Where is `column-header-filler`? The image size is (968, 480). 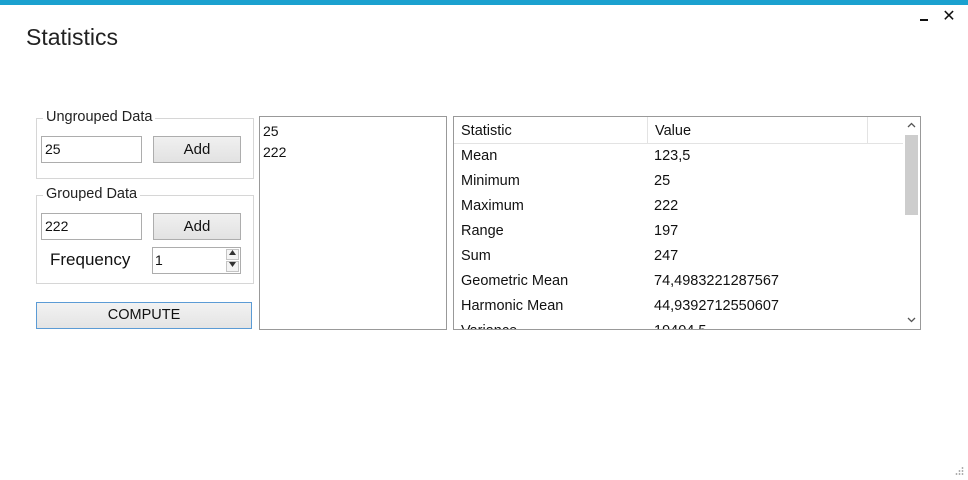
column-header-filler is located at coordinates (885, 130).